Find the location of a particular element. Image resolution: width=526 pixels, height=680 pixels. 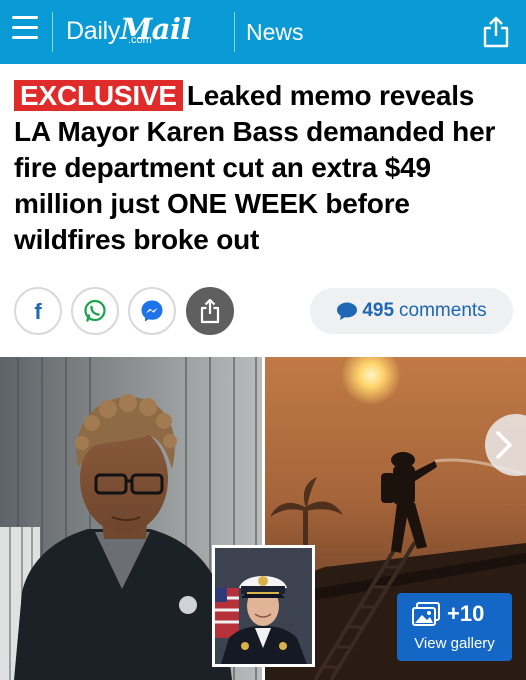

whatsapp-icon is located at coordinates (95, 310).